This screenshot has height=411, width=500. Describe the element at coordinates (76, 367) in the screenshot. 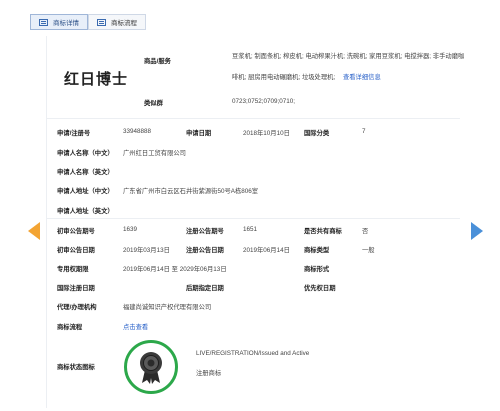

I see `status-icon-label: 商标状态图标` at that location.